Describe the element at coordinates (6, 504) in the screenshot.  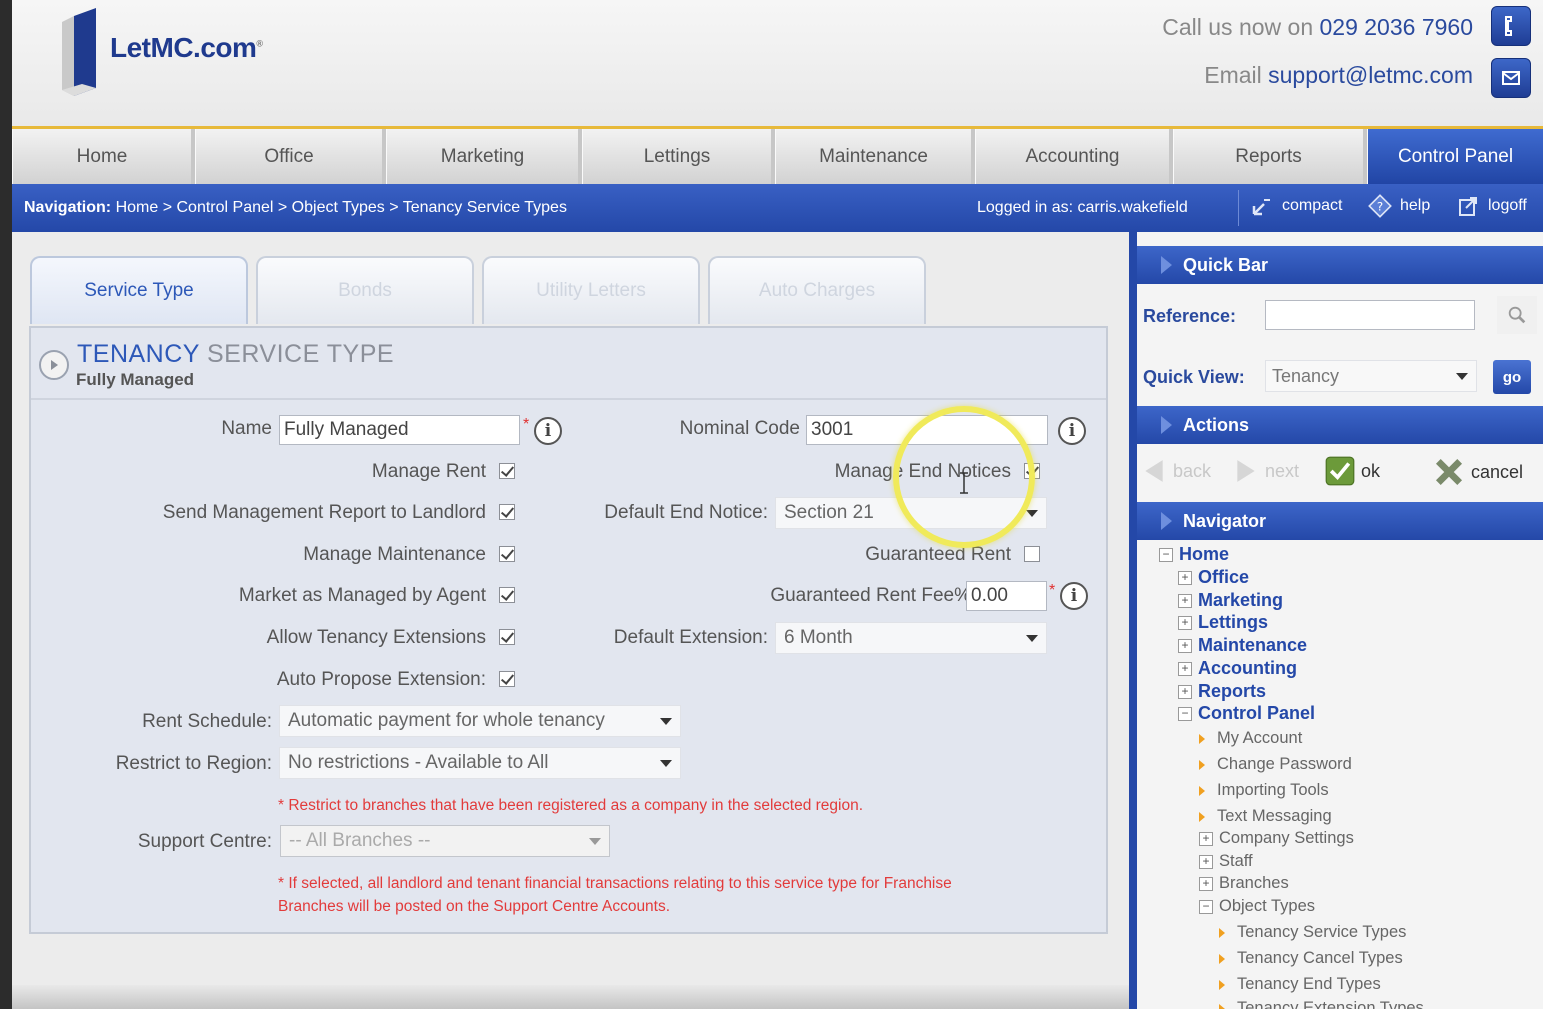
I see `window-edge` at that location.